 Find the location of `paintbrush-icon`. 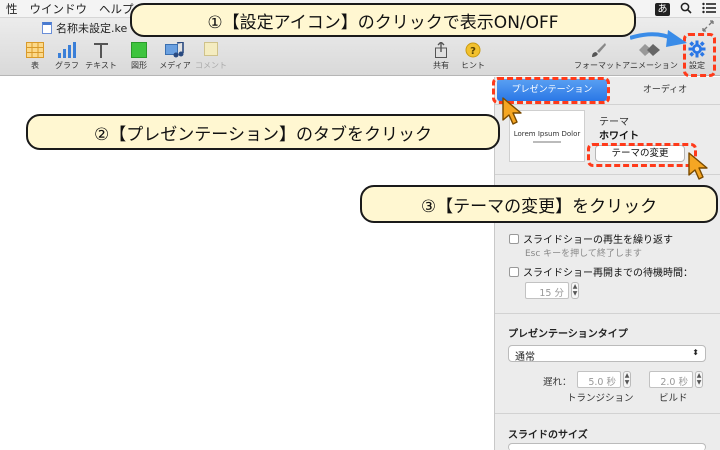

paintbrush-icon is located at coordinates (598, 48).